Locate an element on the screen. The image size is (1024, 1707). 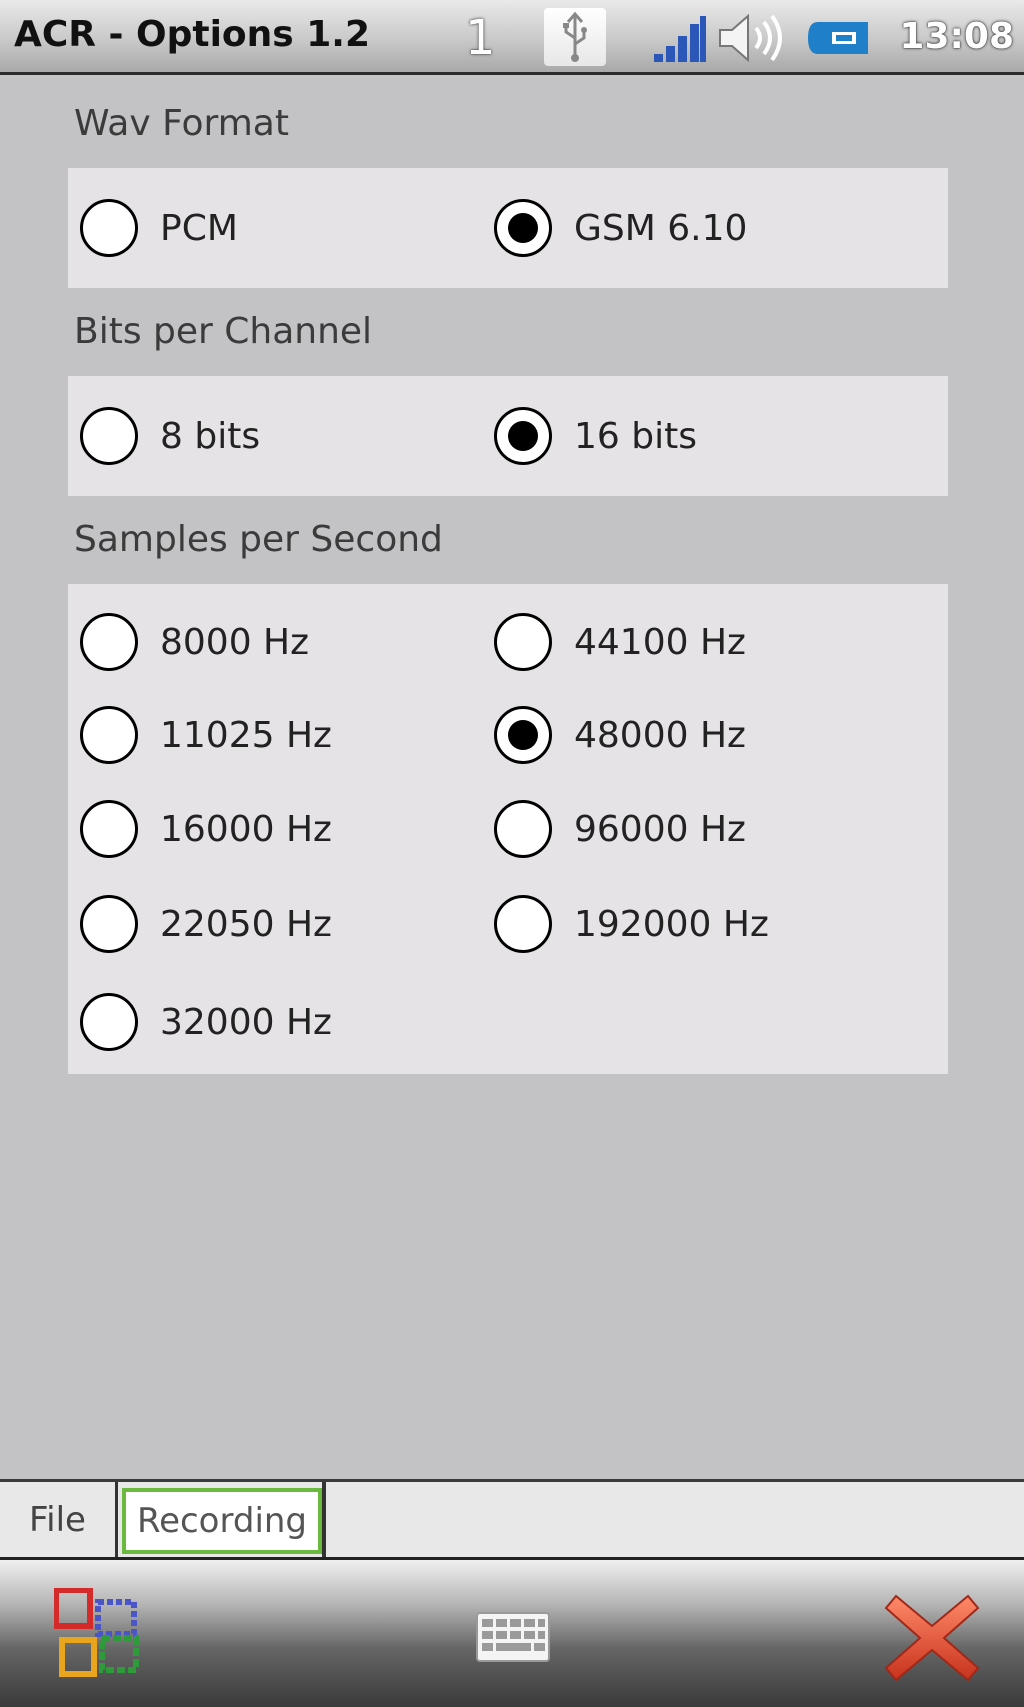
radio-option-96000: 96000 Hz is located at coordinates (620, 829).